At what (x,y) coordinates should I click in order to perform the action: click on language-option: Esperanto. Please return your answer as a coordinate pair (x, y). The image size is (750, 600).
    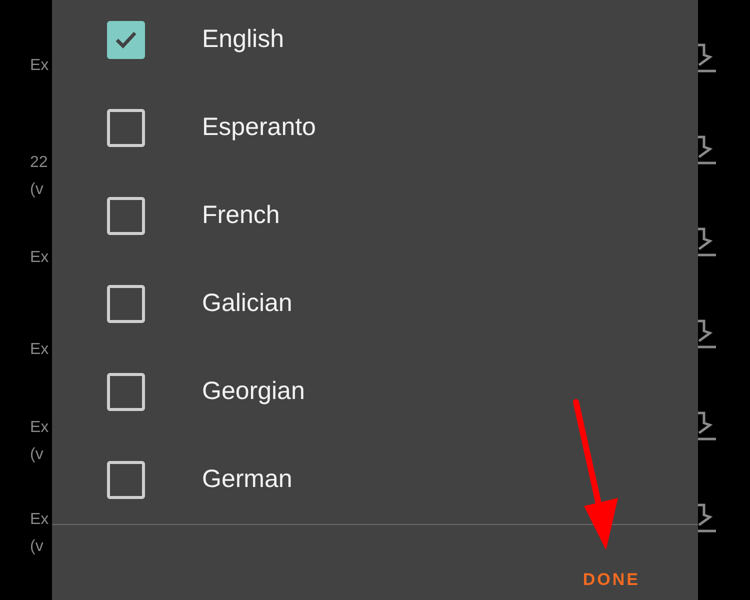
    Looking at the image, I should click on (375, 128).